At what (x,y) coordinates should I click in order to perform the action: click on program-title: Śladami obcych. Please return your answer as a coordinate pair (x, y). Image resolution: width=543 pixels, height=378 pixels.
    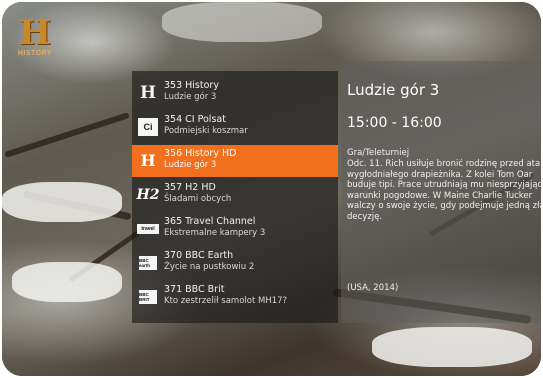
    Looking at the image, I should click on (198, 199).